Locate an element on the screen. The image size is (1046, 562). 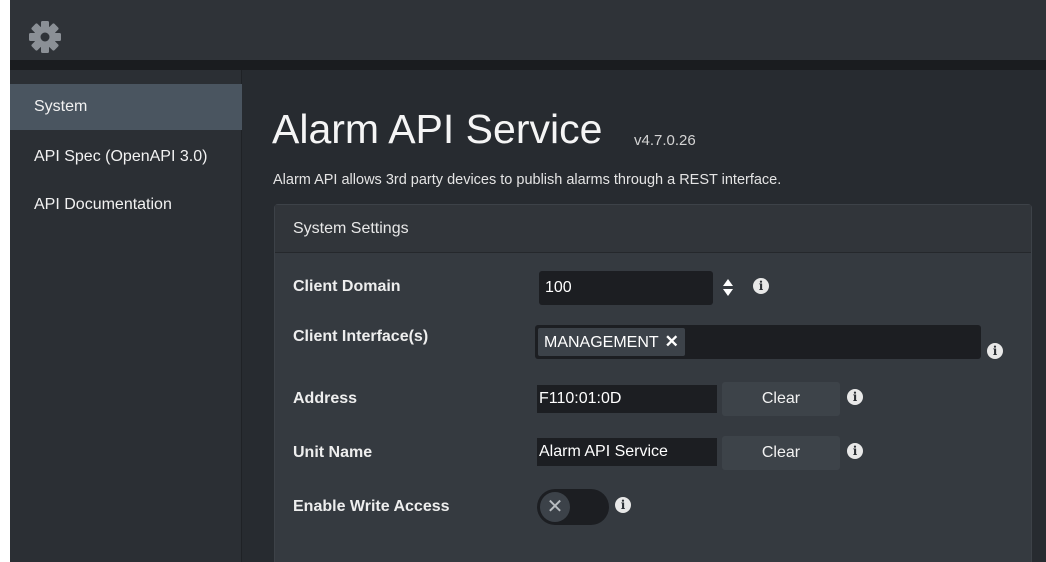
sidebar-item-api-documentation: API Documentation is located at coordinates (126, 205).